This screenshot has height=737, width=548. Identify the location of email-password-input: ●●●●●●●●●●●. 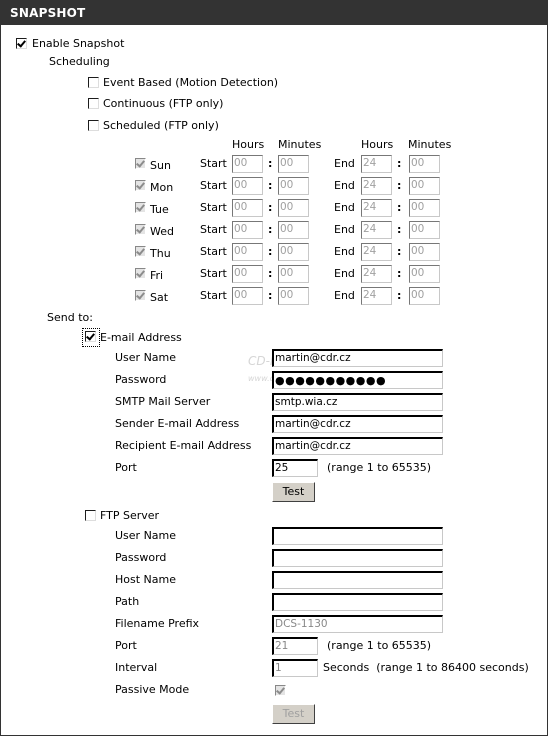
(357, 380).